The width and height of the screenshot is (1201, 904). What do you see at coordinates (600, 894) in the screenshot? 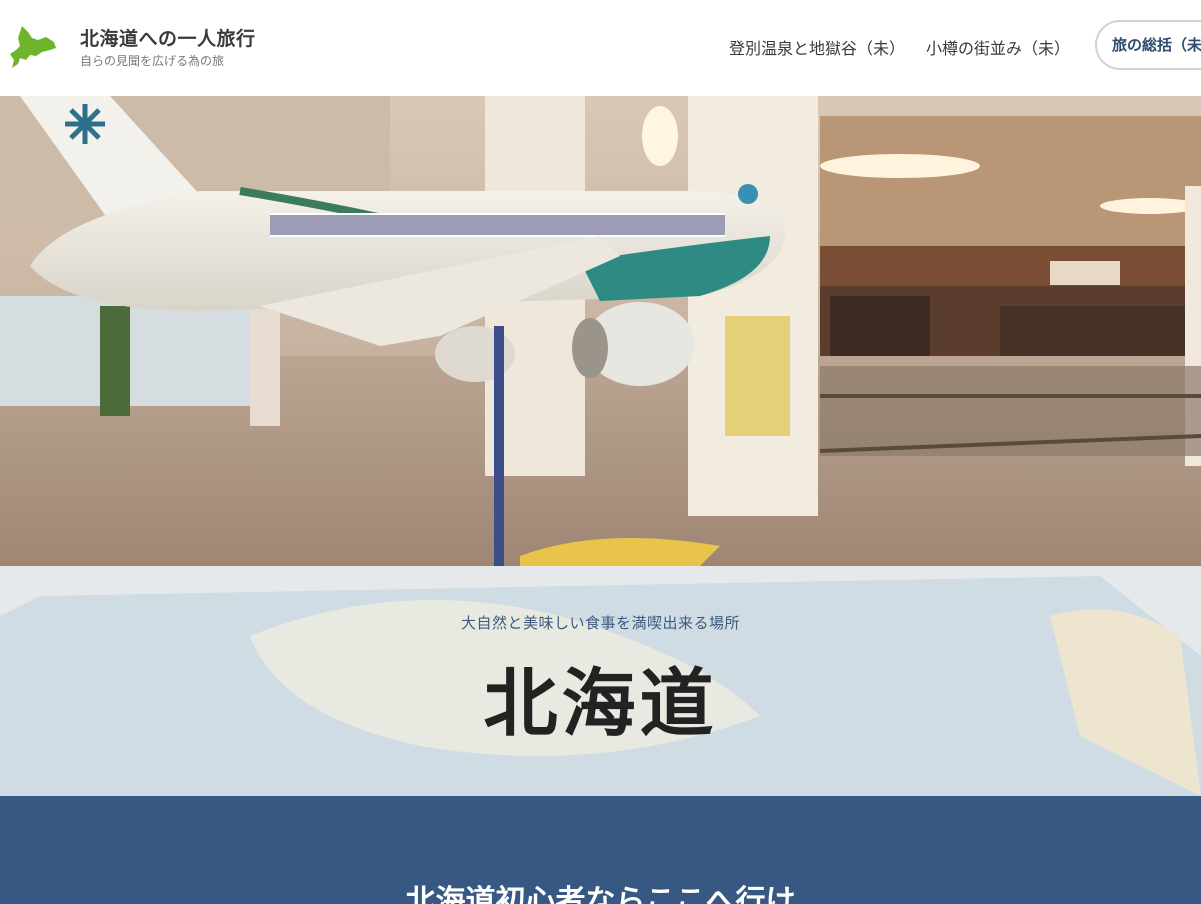
I see `section-title: 北海道初心者ならここへ行け` at bounding box center [600, 894].